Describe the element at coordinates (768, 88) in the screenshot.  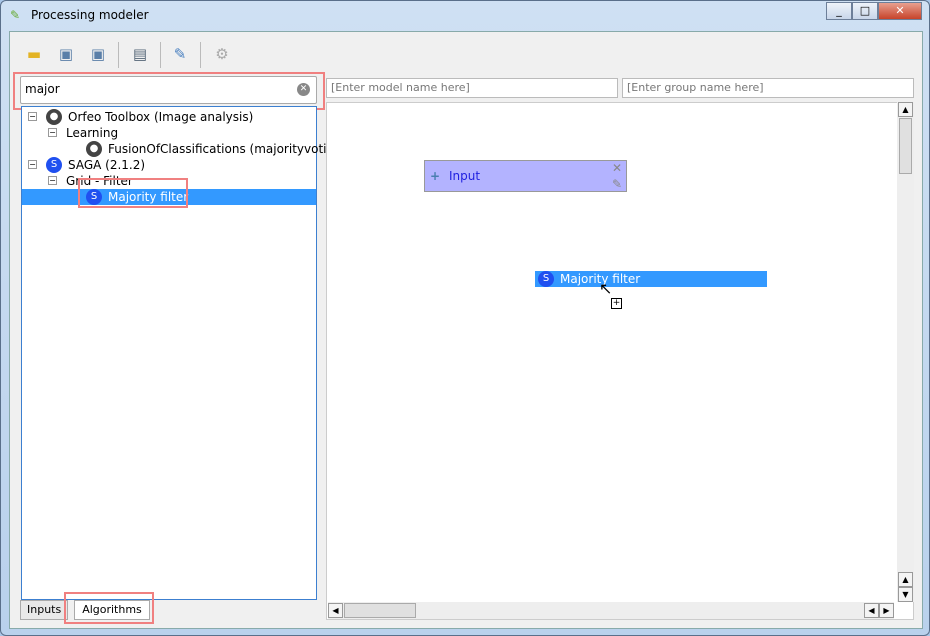
I see `group-name-input: [Enter group name here]` at that location.